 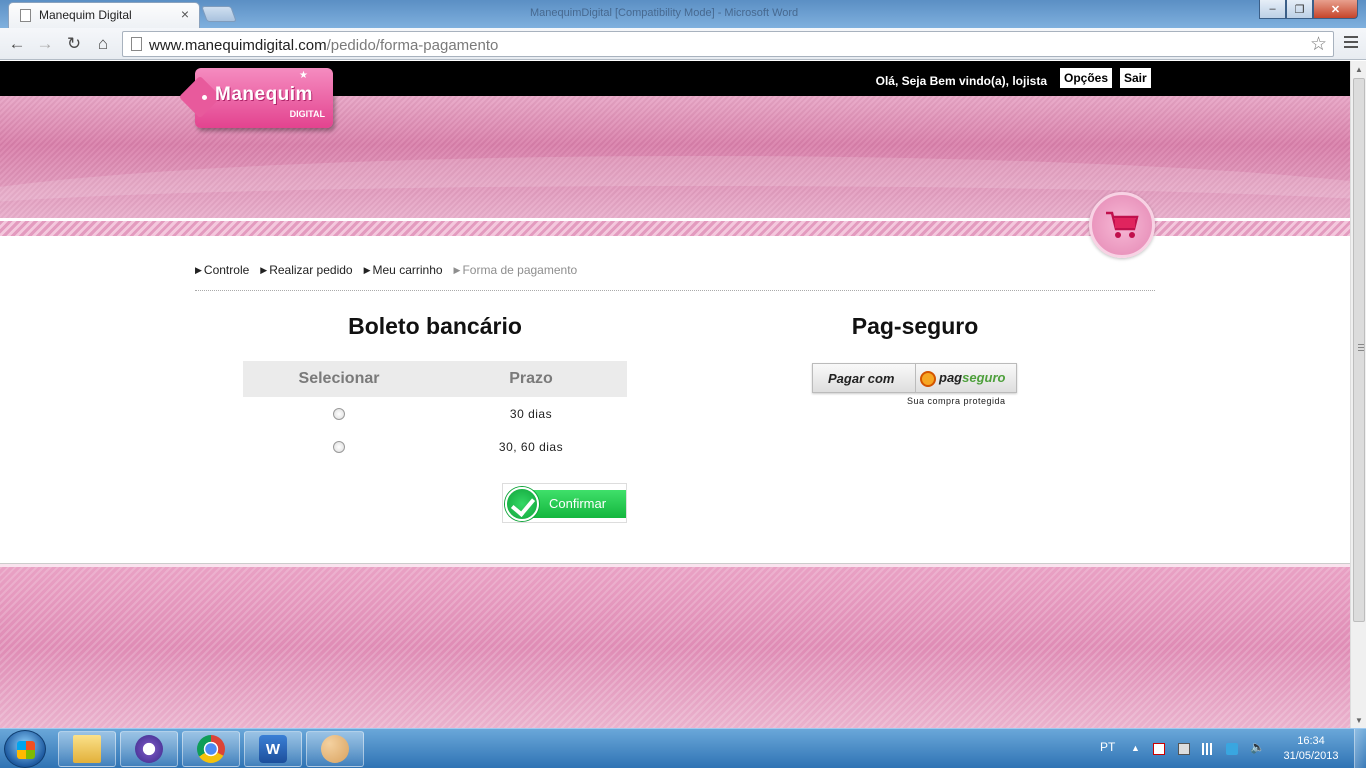 What do you see at coordinates (861, 378) in the screenshot?
I see `pay-with-label: Pagar com` at bounding box center [861, 378].